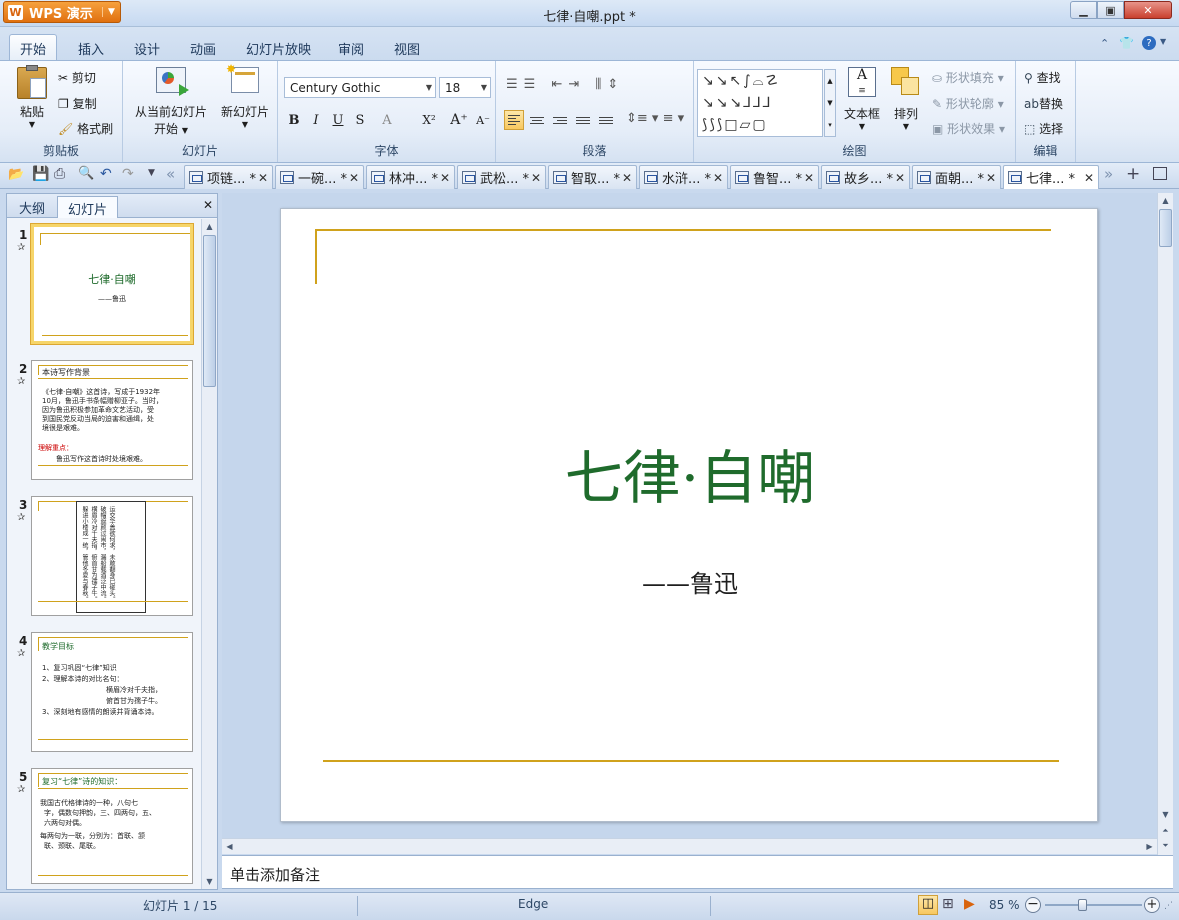 Image resolution: width=1179 pixels, height=920 pixels. What do you see at coordinates (697, 872) in the screenshot?
I see `notes-pane: 单击添加备注` at bounding box center [697, 872].